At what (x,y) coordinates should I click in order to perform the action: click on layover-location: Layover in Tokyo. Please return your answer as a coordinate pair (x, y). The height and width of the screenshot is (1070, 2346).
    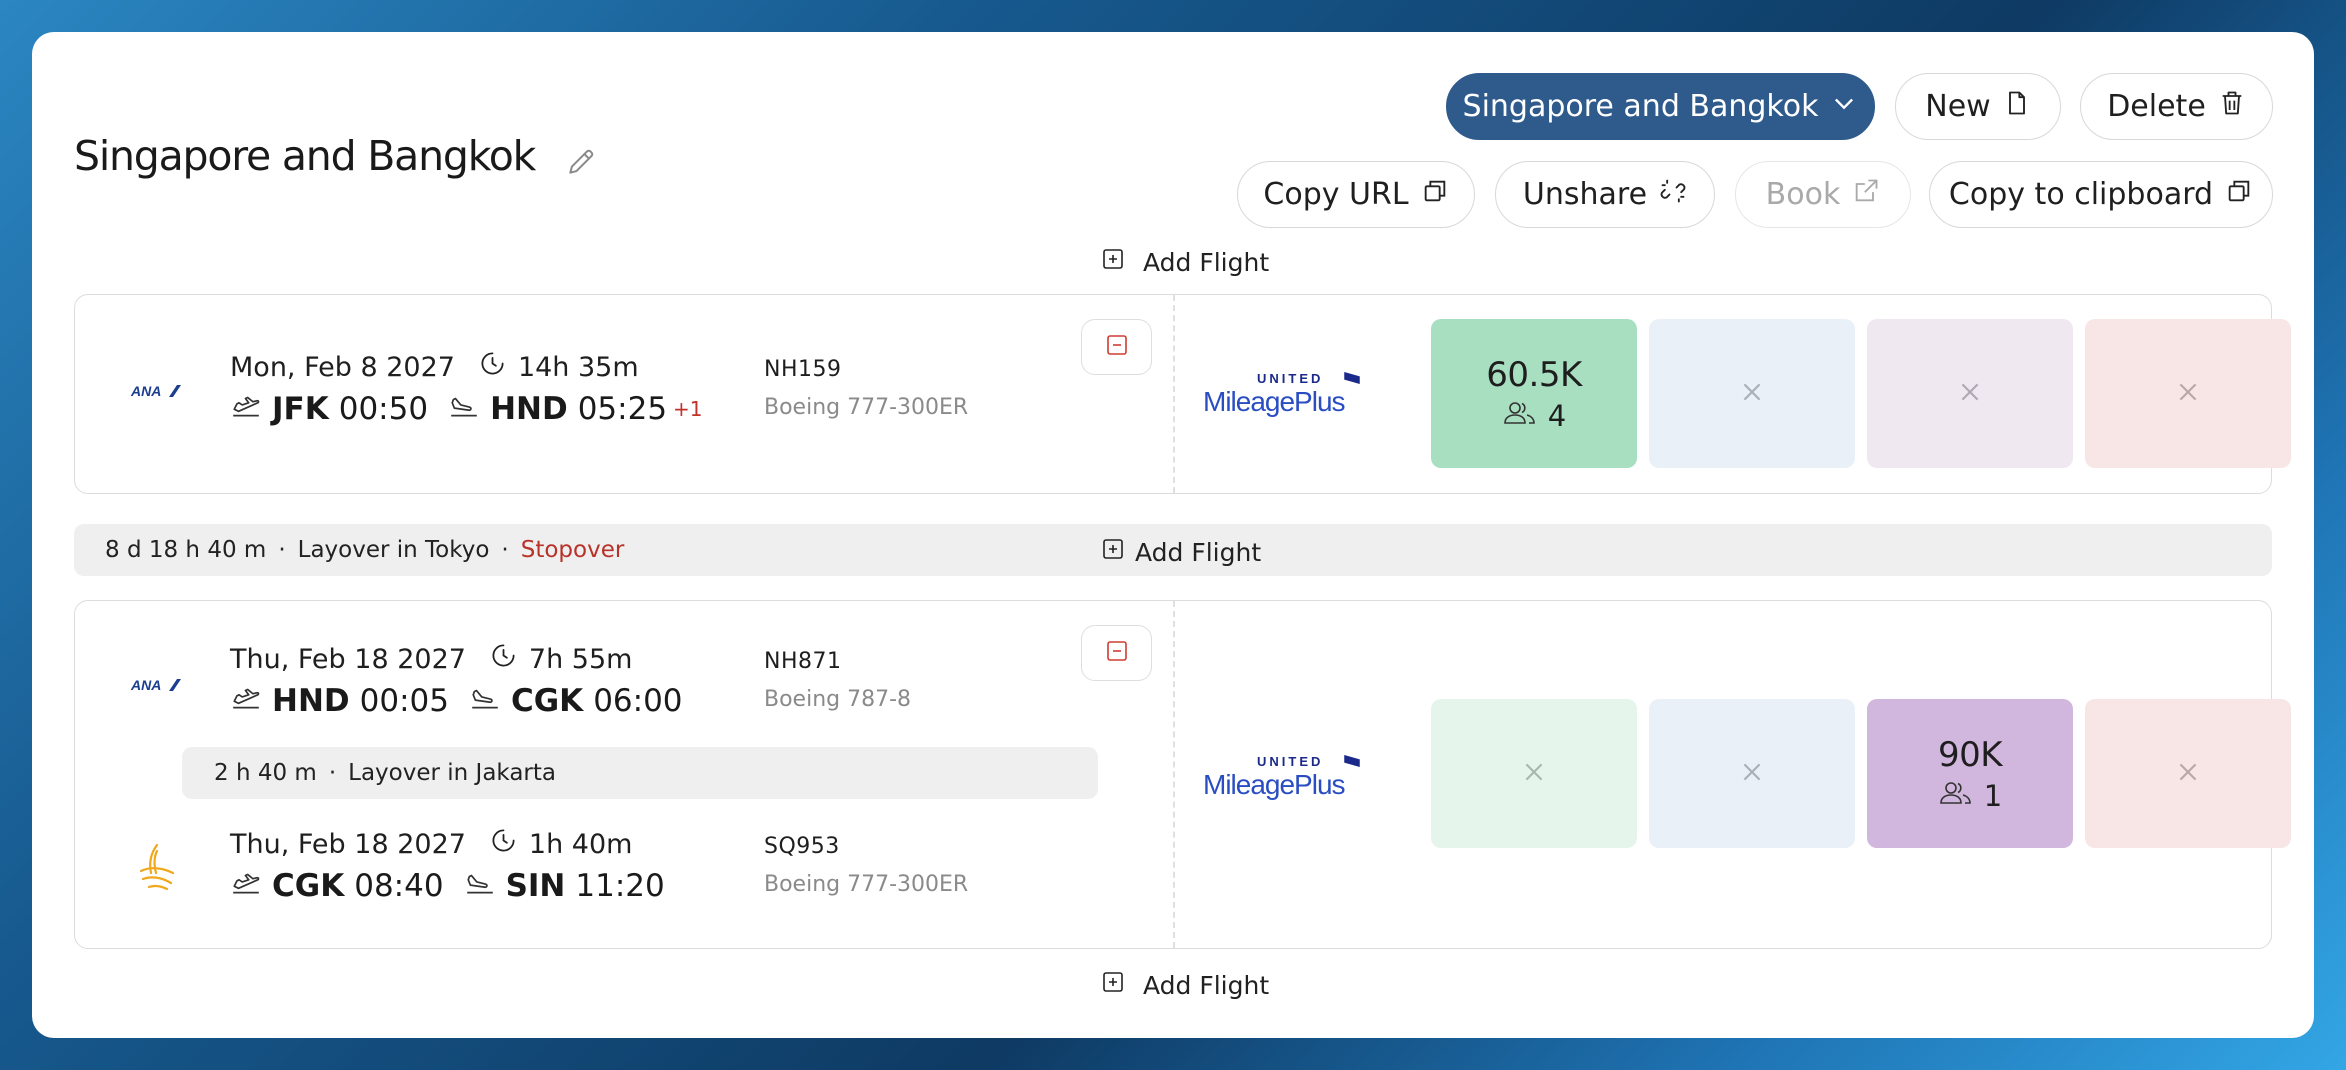
    Looking at the image, I should click on (393, 550).